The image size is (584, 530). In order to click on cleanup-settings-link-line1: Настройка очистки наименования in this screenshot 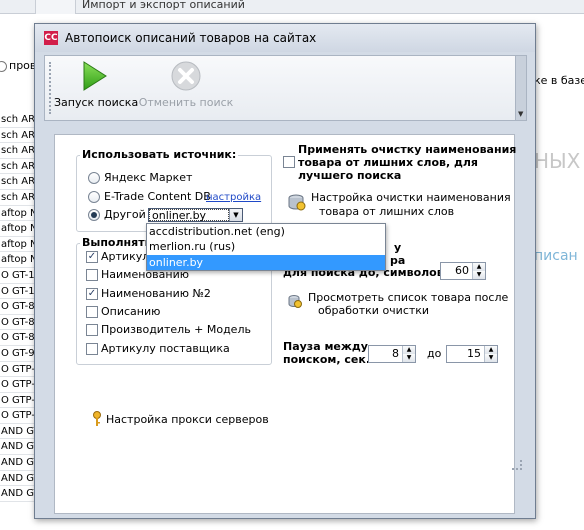, I will do `click(411, 198)`.